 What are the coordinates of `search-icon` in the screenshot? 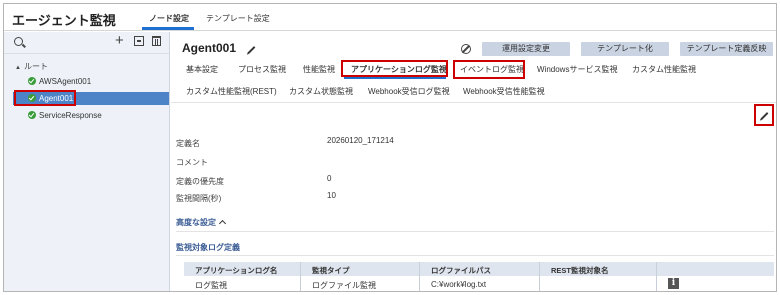 It's located at (18, 41).